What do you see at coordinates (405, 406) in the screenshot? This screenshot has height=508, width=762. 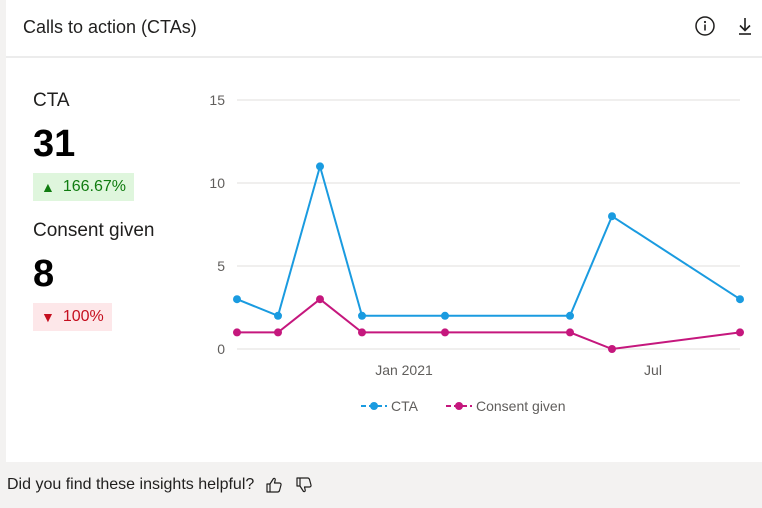 I see `legend-label: CTA` at bounding box center [405, 406].